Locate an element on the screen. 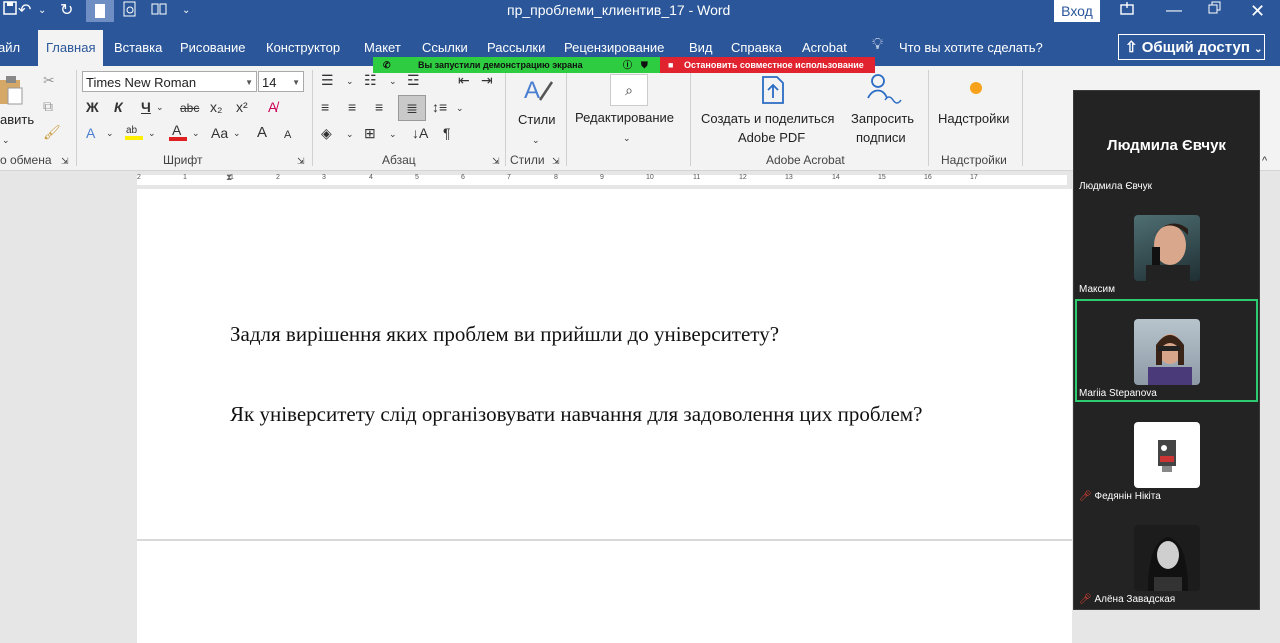 The width and height of the screenshot is (1280, 643). undo-icon: ↶ is located at coordinates (24, 11).